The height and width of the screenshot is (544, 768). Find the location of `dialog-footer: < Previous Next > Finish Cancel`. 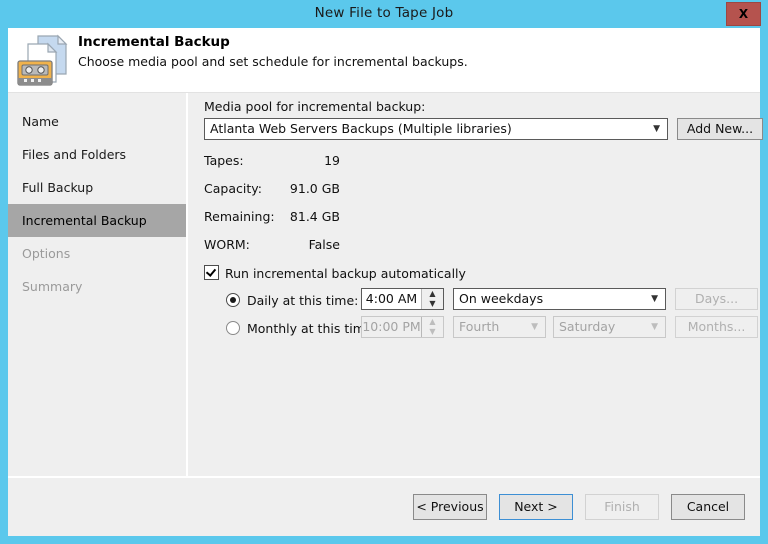

dialog-footer: < Previous Next > Finish Cancel is located at coordinates (384, 506).